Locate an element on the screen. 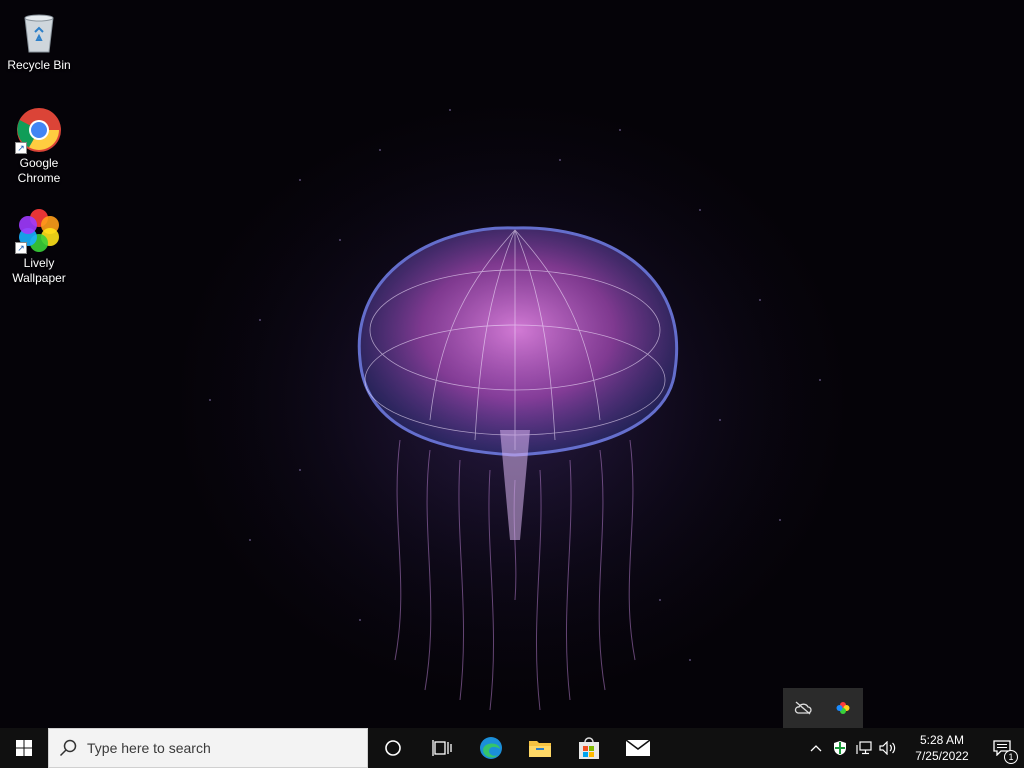 Image resolution: width=1024 pixels, height=768 pixels. file-explorer-icon is located at coordinates (539, 749).